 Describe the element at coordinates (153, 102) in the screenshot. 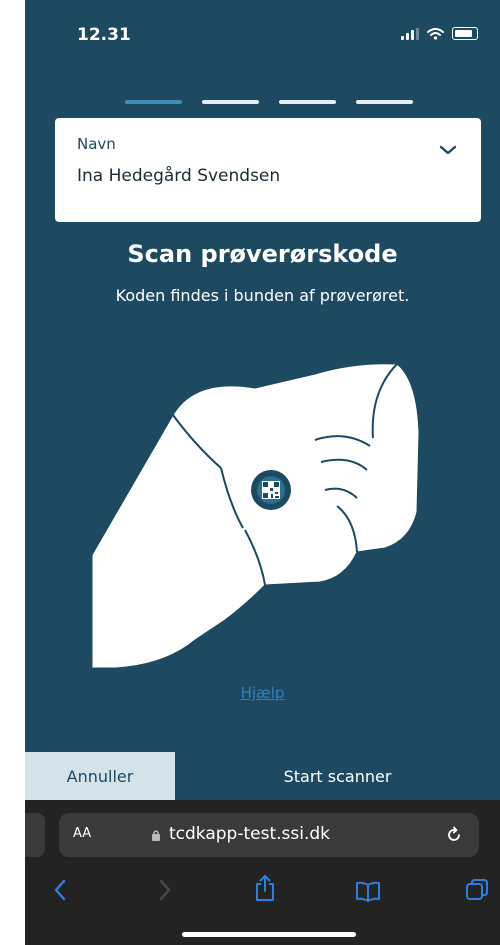

I see `step-indicator-active` at that location.